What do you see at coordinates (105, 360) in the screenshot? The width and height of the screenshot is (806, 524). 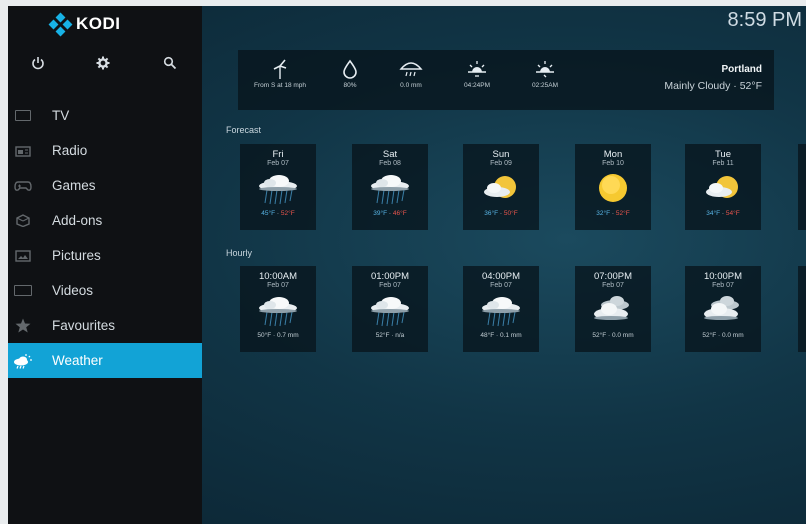 I see `sidebar-item-weather: Weather` at bounding box center [105, 360].